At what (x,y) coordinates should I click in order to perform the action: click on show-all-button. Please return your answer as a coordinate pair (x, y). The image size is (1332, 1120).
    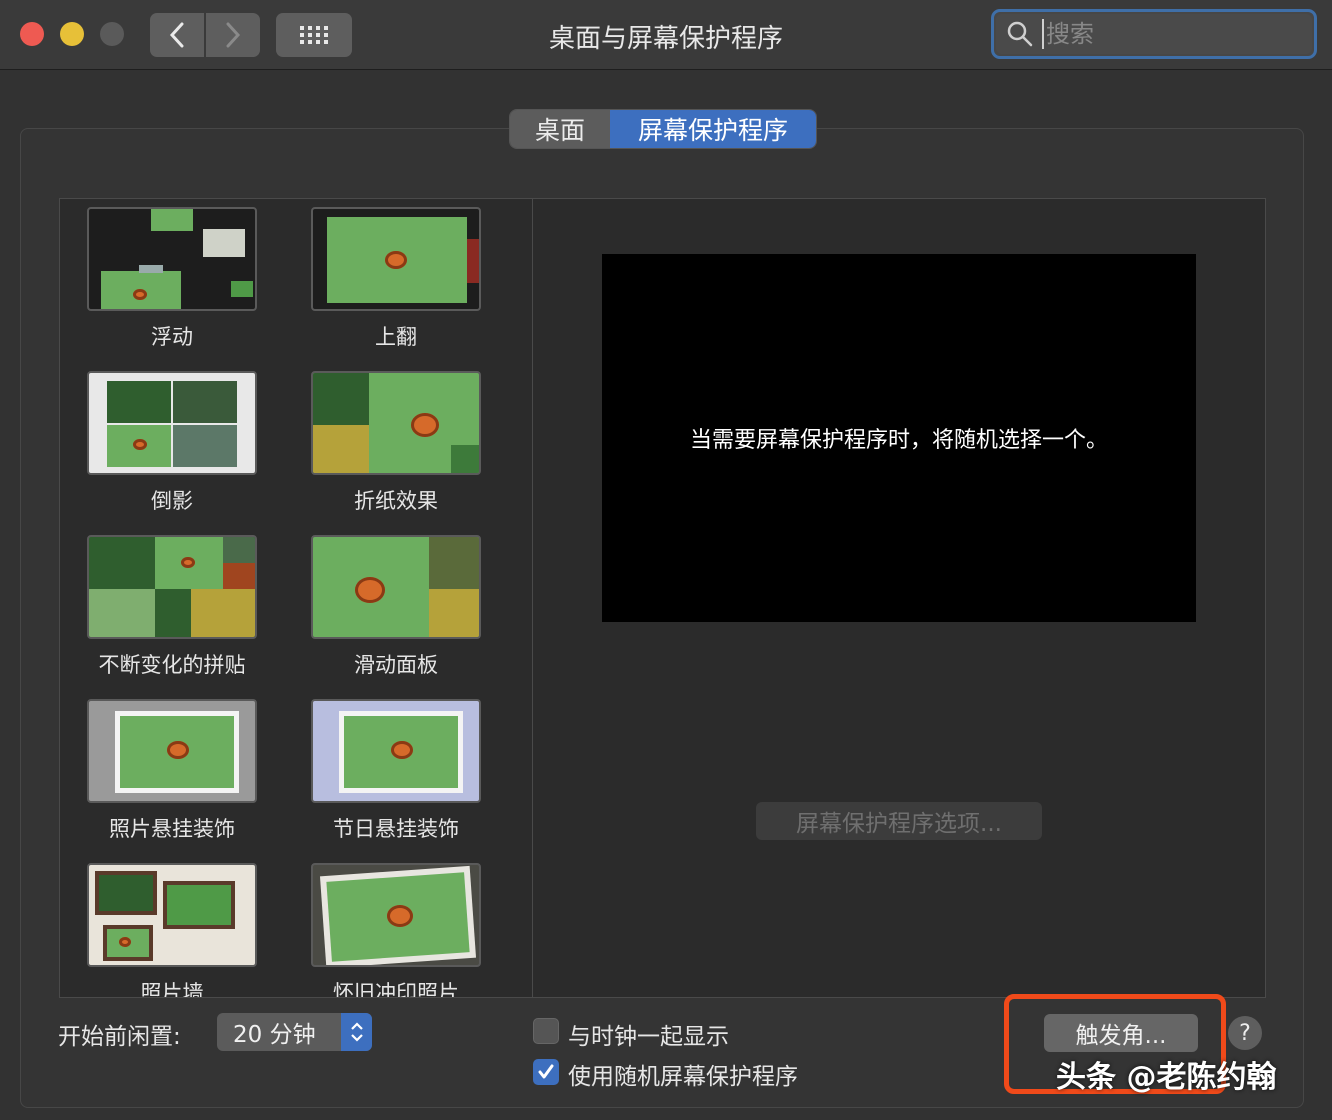
    Looking at the image, I should click on (314, 35).